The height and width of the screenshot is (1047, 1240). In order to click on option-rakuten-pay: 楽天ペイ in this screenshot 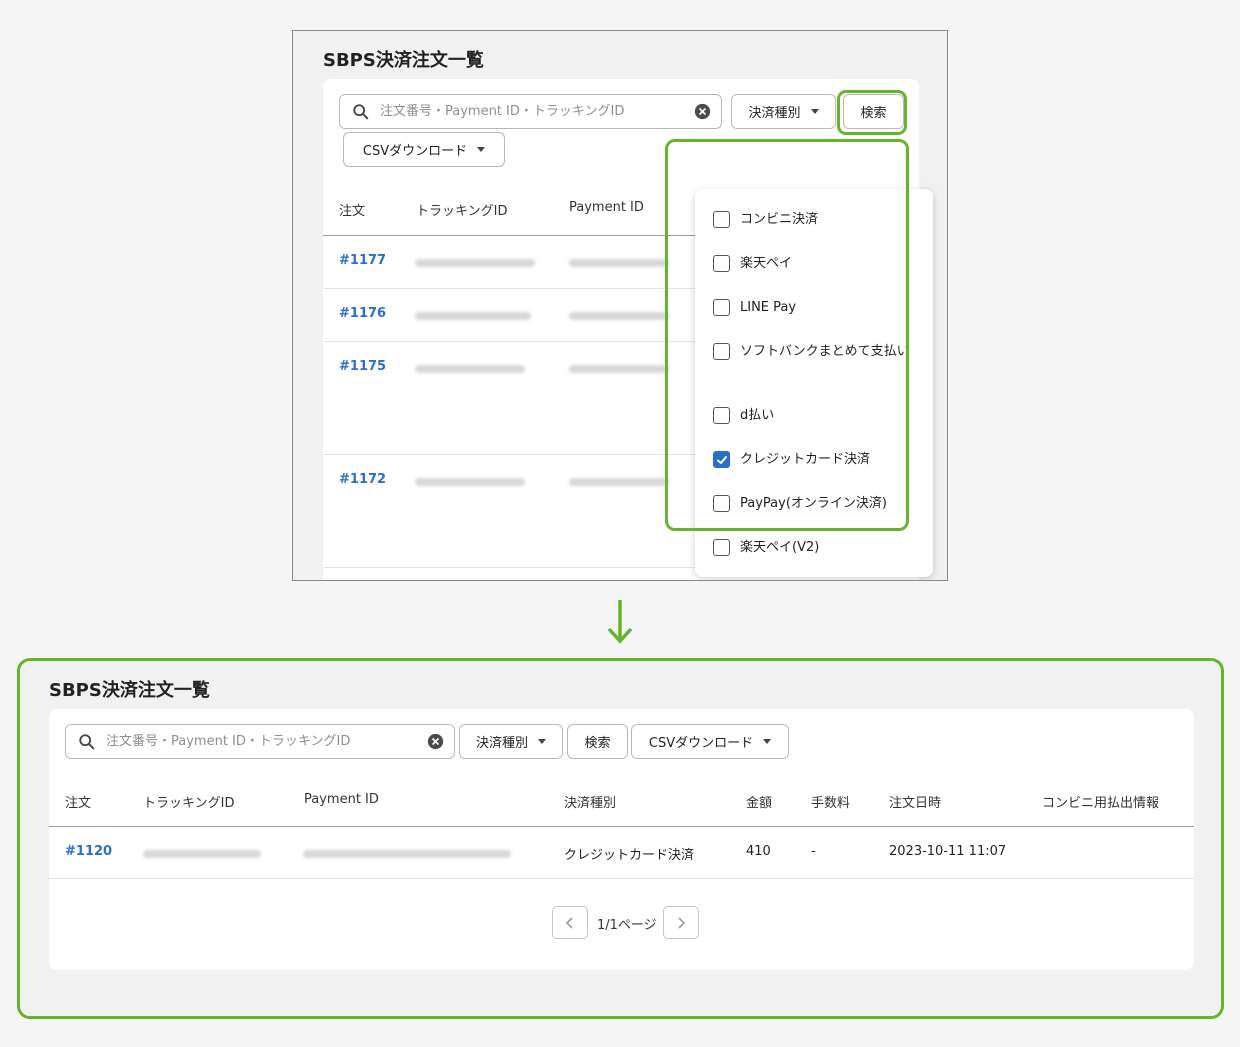, I will do `click(812, 263)`.